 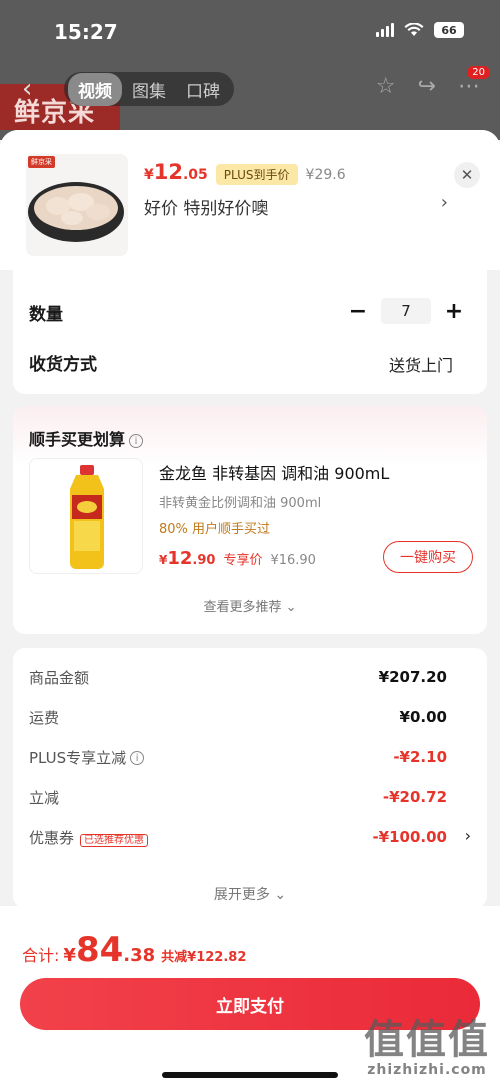 I want to click on summary-value: -¥2.10, so click(x=420, y=757).